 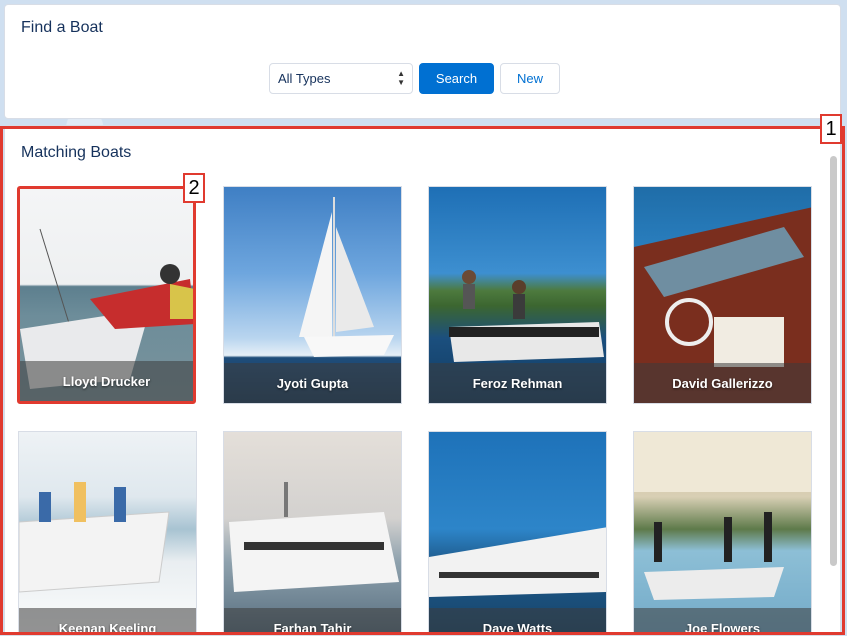 I want to click on boat-owner-label: Keenan Keeling, so click(x=107, y=621).